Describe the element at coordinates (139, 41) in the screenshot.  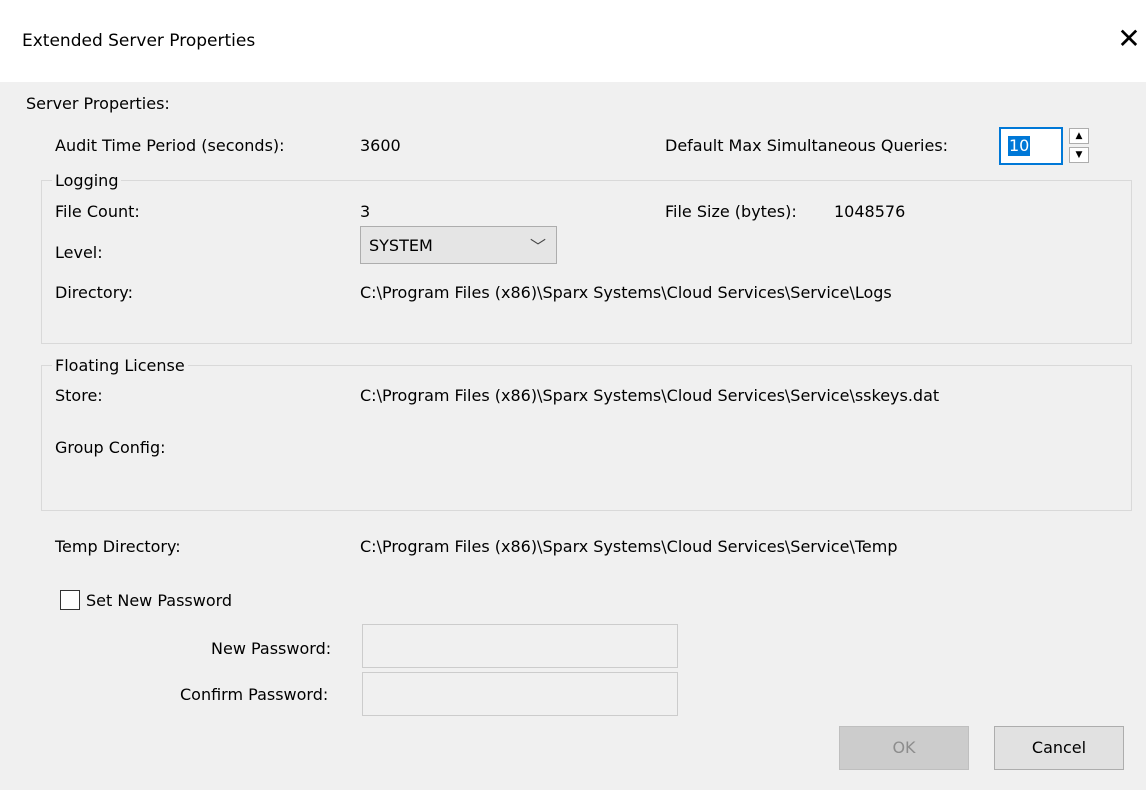
I see `window-title: Extended Server Properties` at that location.